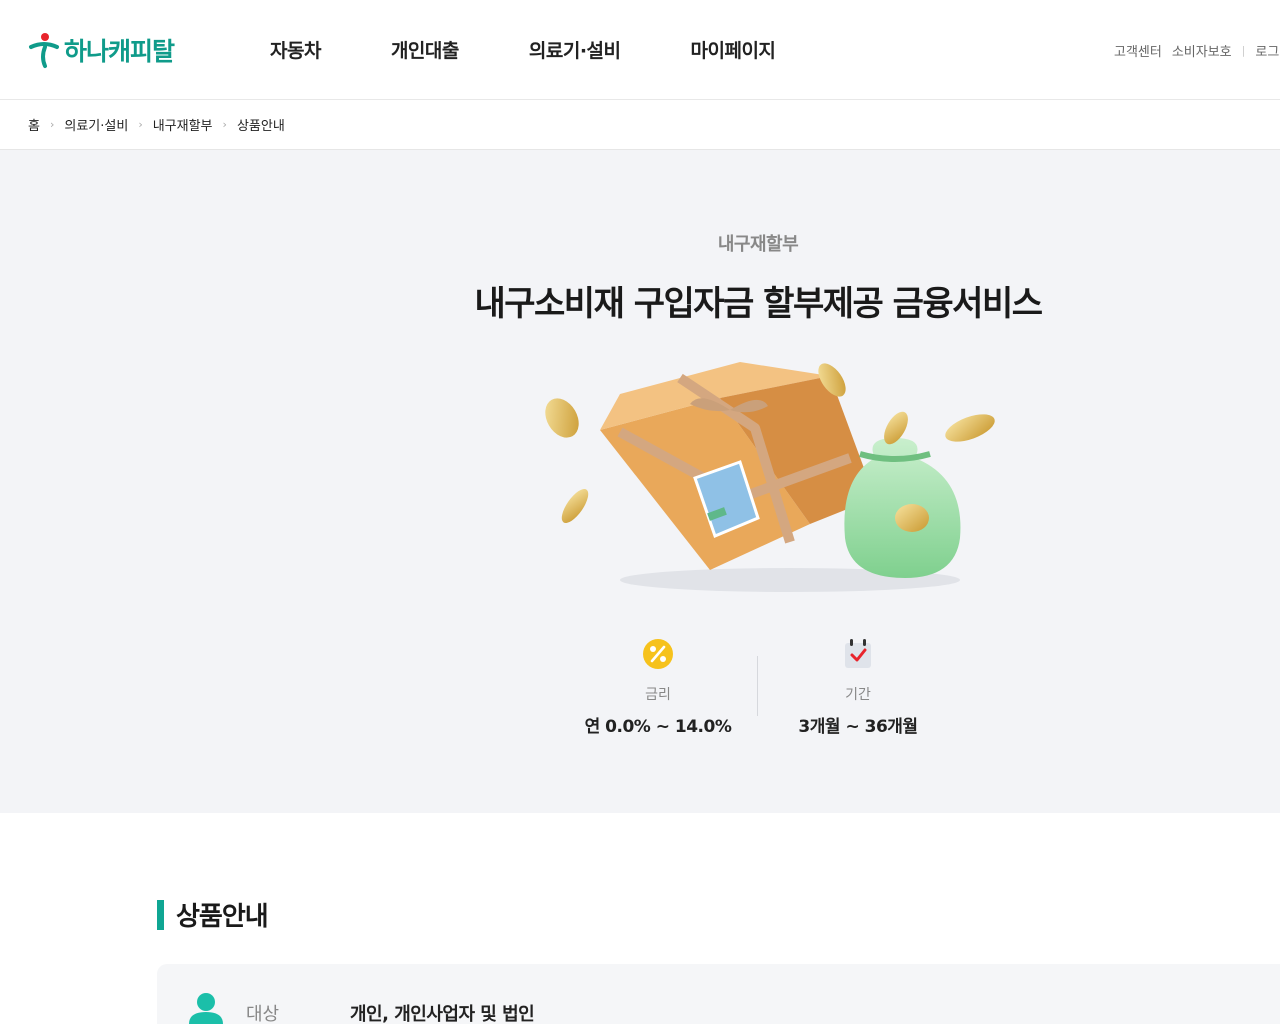  What do you see at coordinates (858, 654) in the screenshot?
I see `calendar-check-icon` at bounding box center [858, 654].